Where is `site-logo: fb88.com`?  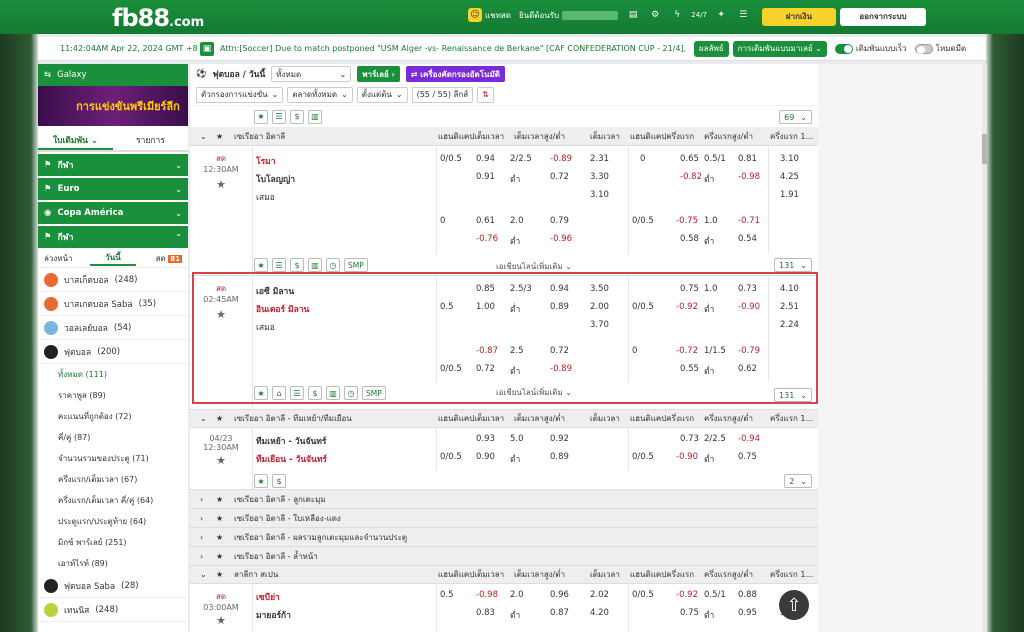
site-logo: fb88.com is located at coordinates (158, 18).